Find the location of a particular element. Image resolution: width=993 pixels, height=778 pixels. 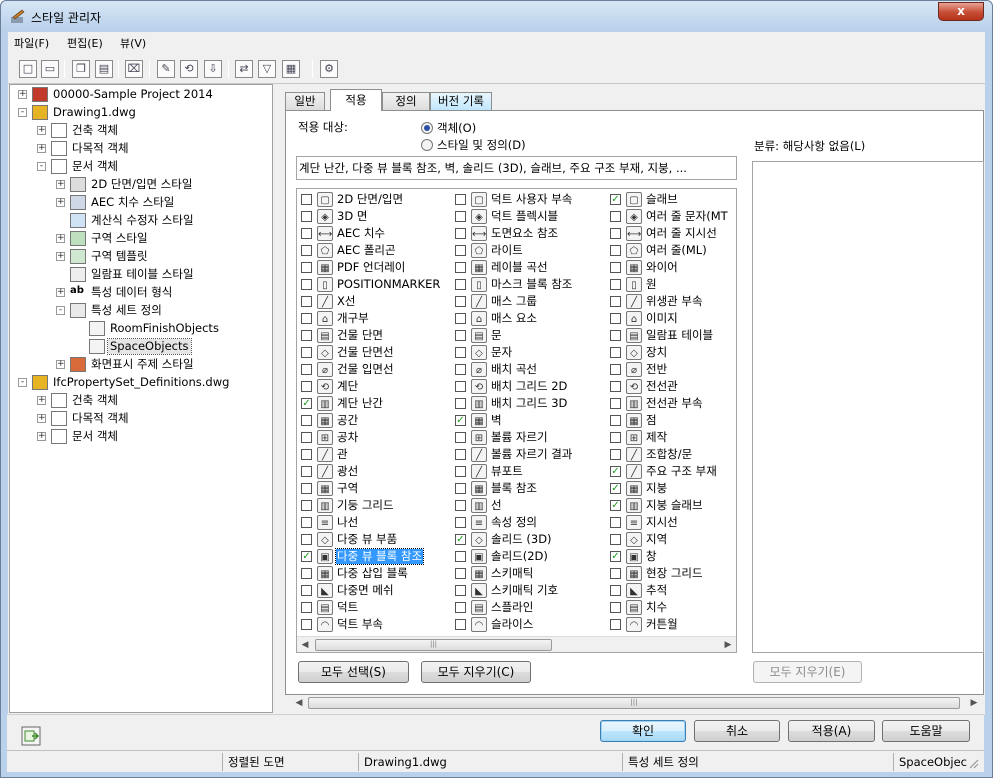

close-button: x is located at coordinates (961, 11).